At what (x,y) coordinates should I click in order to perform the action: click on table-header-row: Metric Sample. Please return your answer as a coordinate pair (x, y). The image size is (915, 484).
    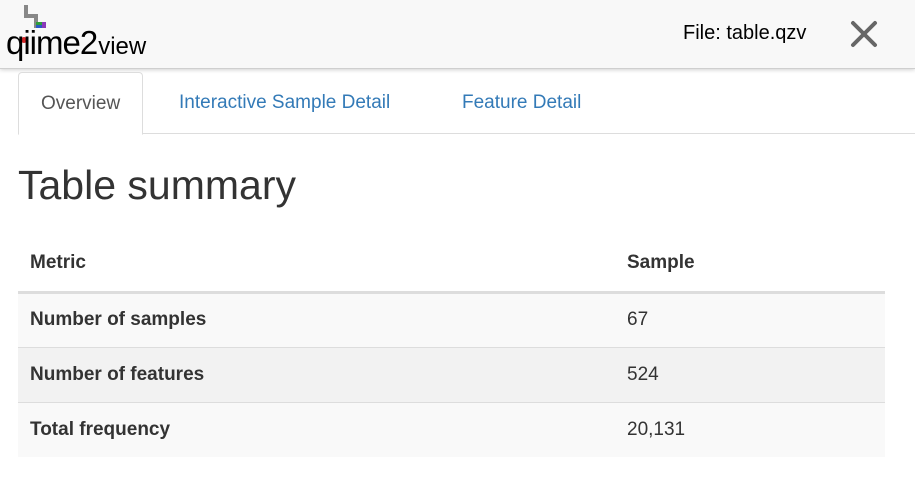
    Looking at the image, I should click on (451, 265).